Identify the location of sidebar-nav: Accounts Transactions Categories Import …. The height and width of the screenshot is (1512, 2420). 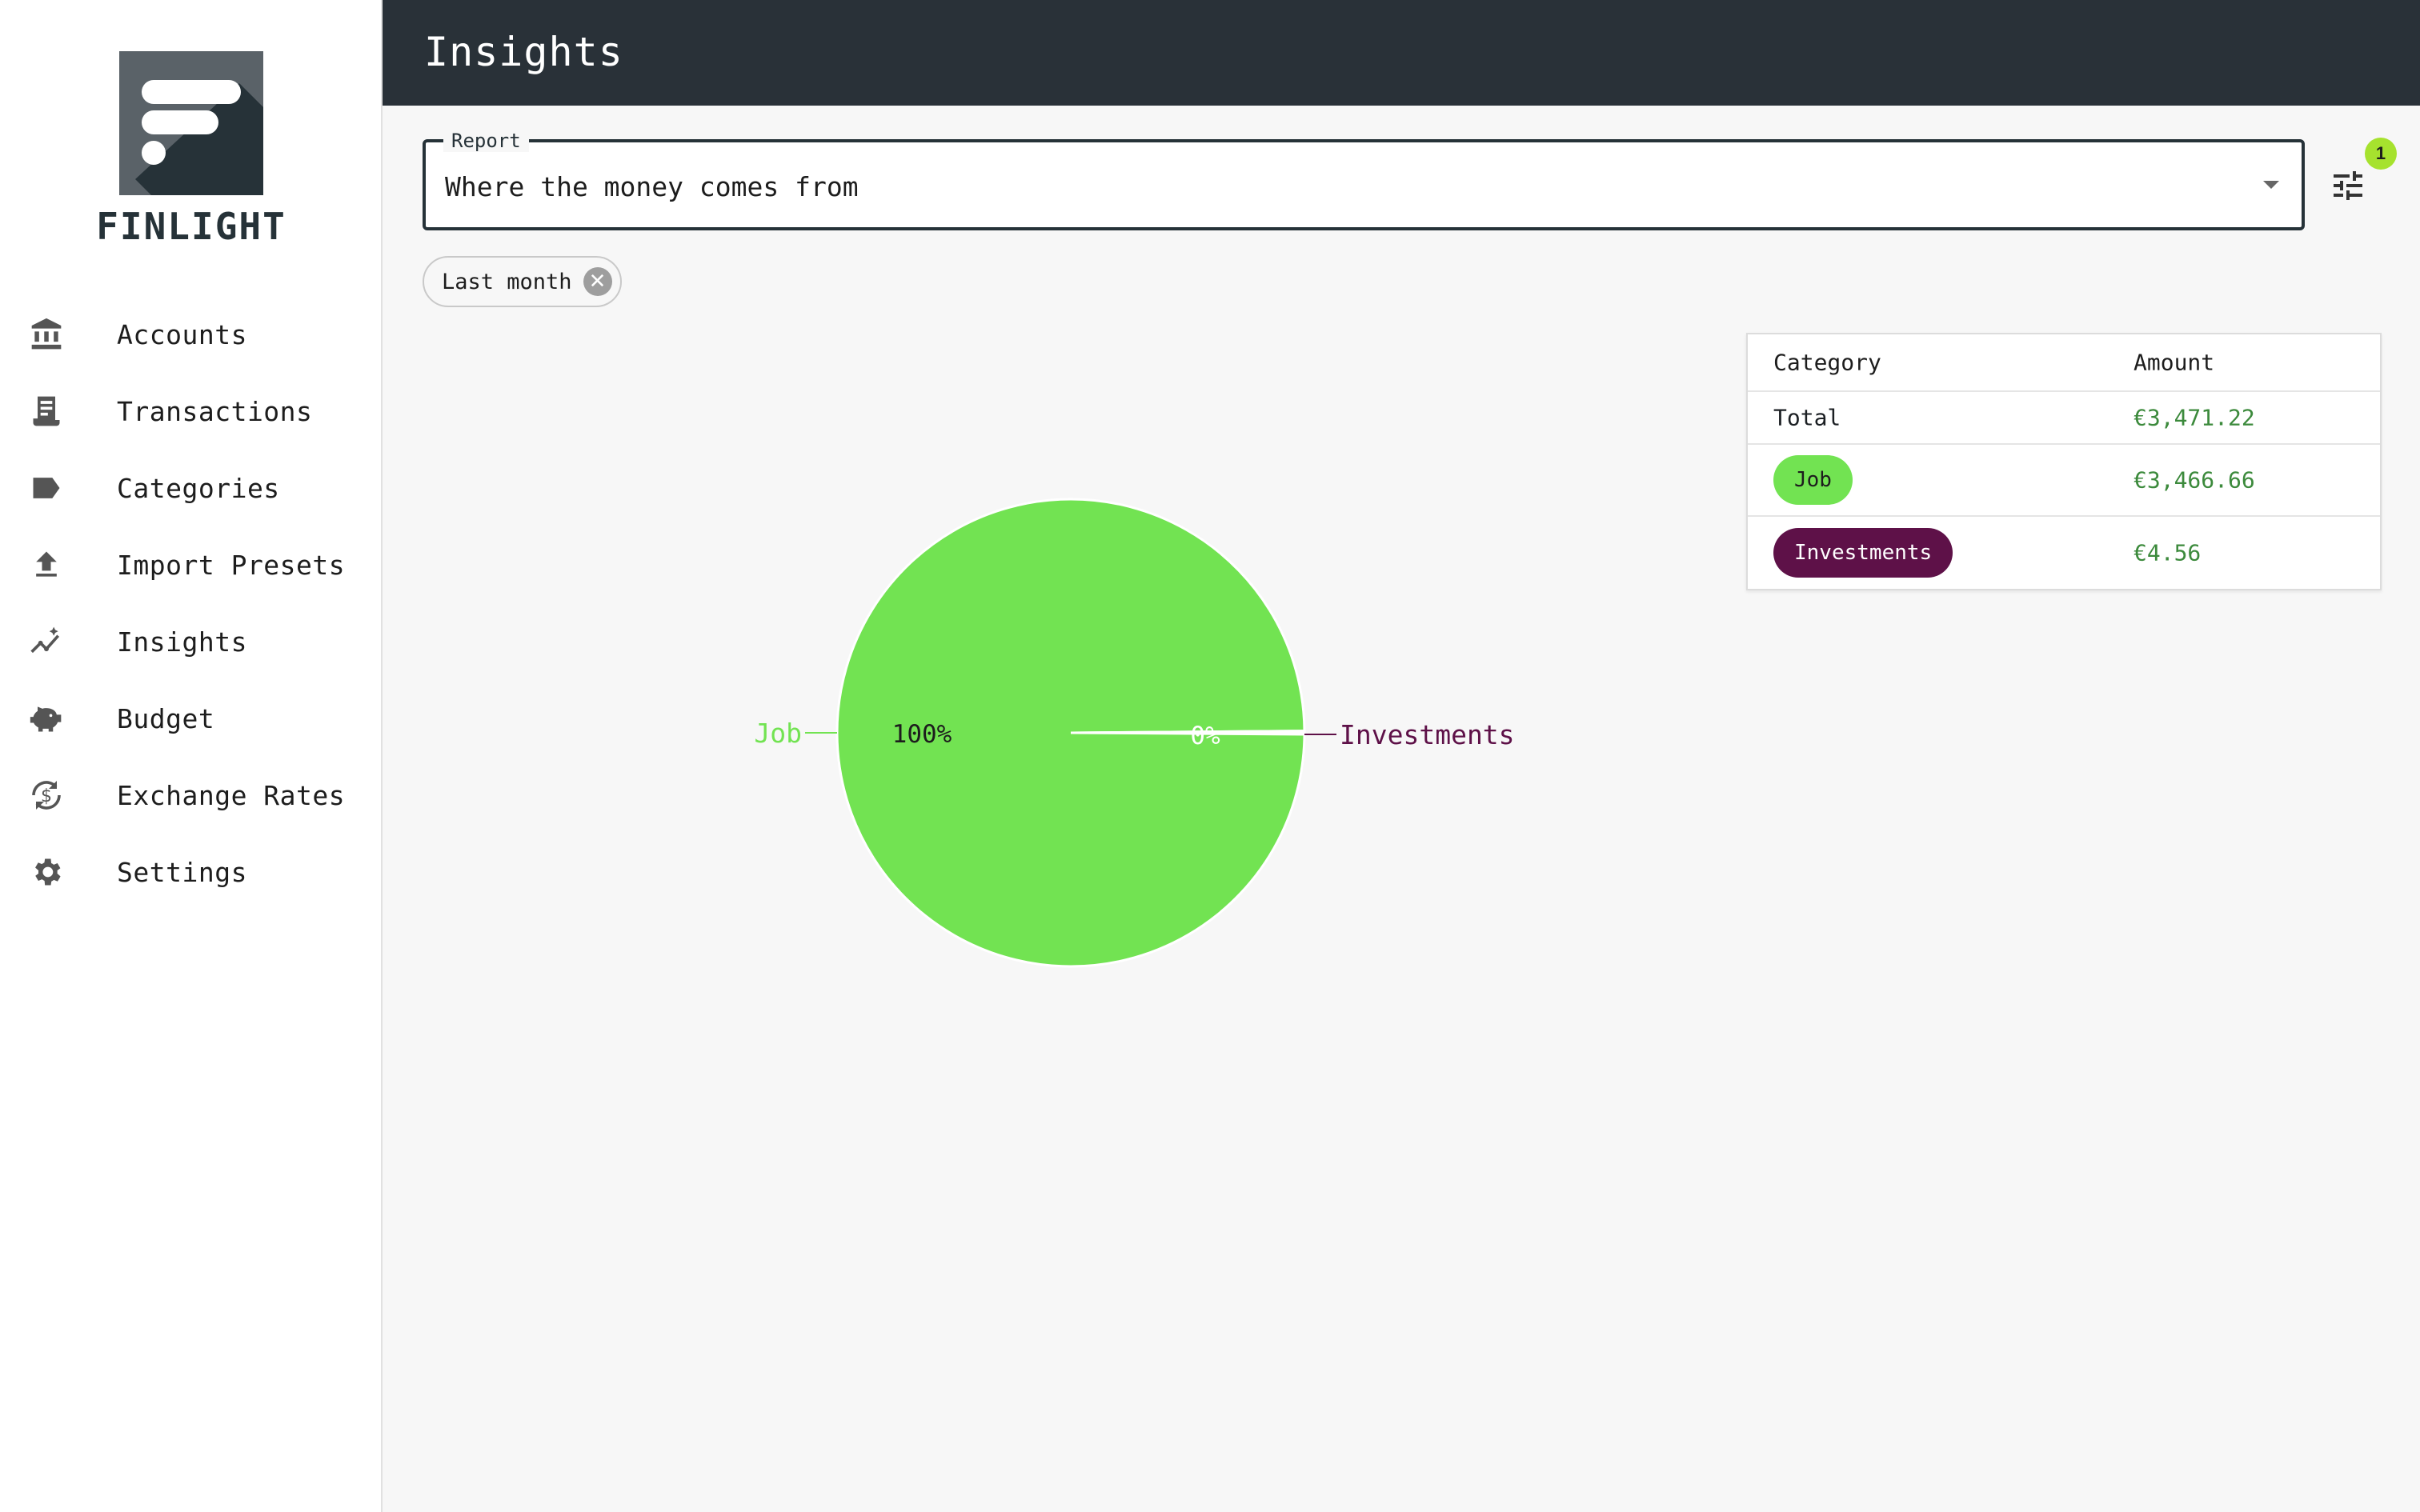
(191, 603).